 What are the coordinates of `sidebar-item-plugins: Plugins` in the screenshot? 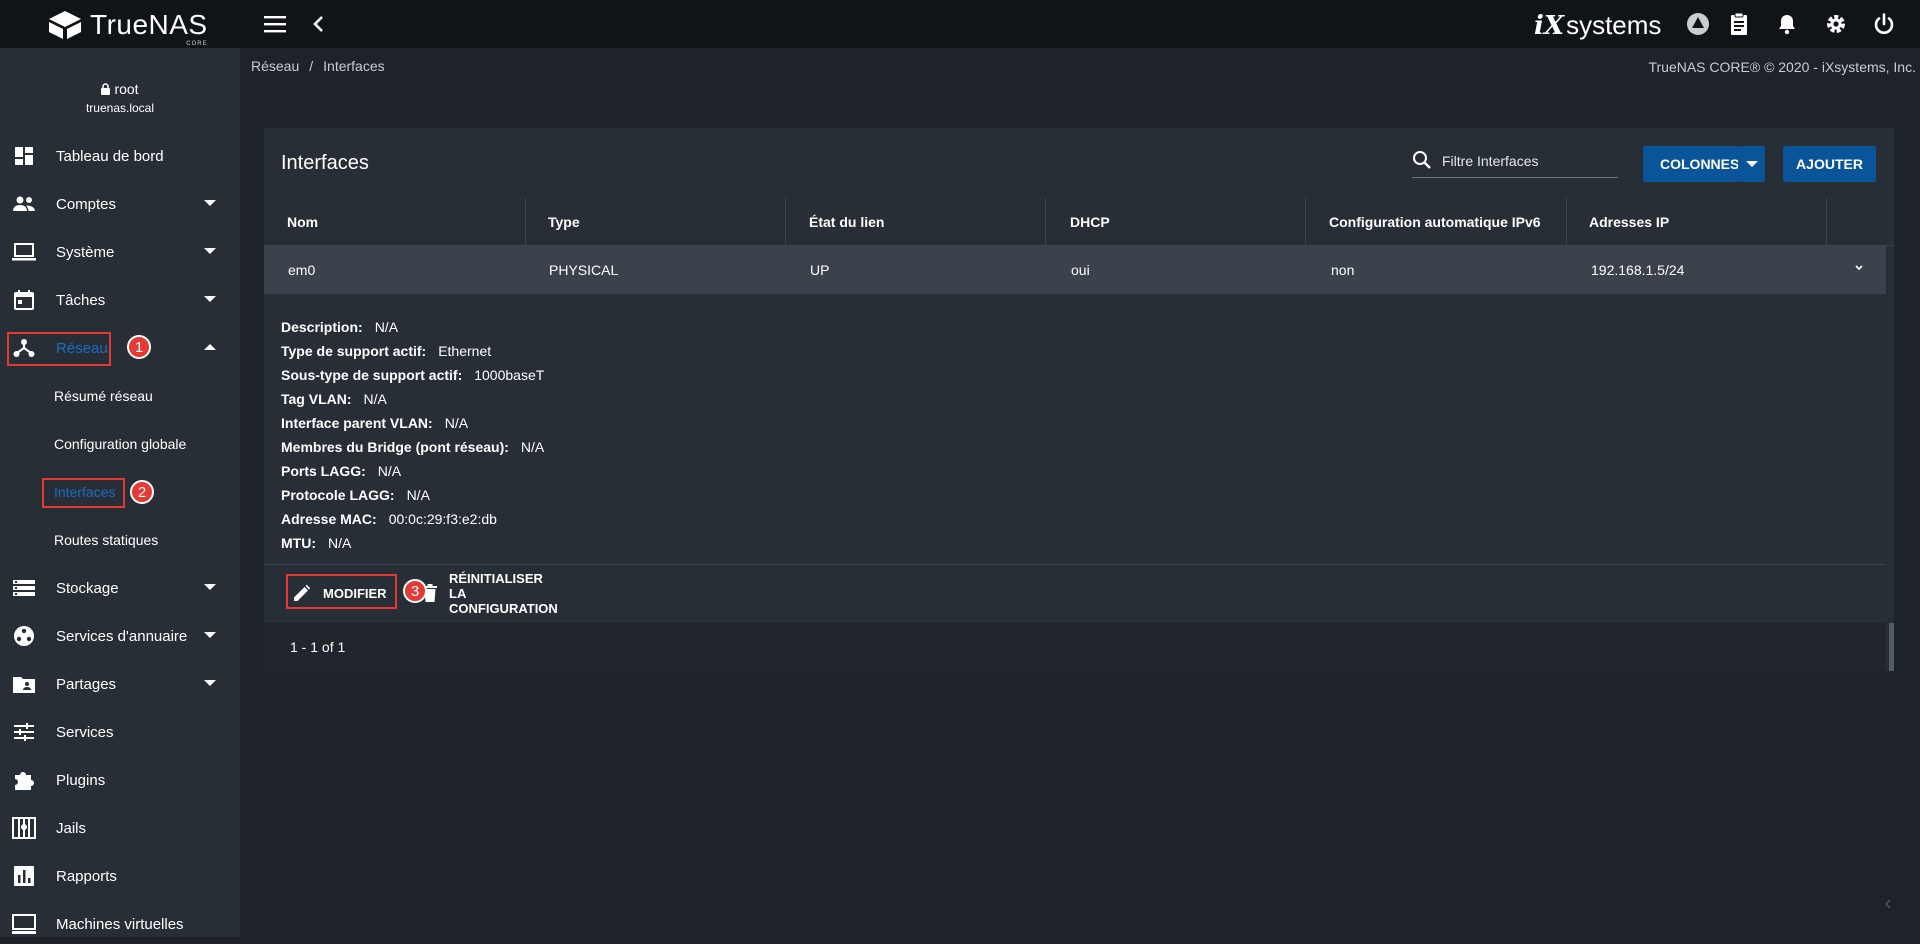 It's located at (120, 780).